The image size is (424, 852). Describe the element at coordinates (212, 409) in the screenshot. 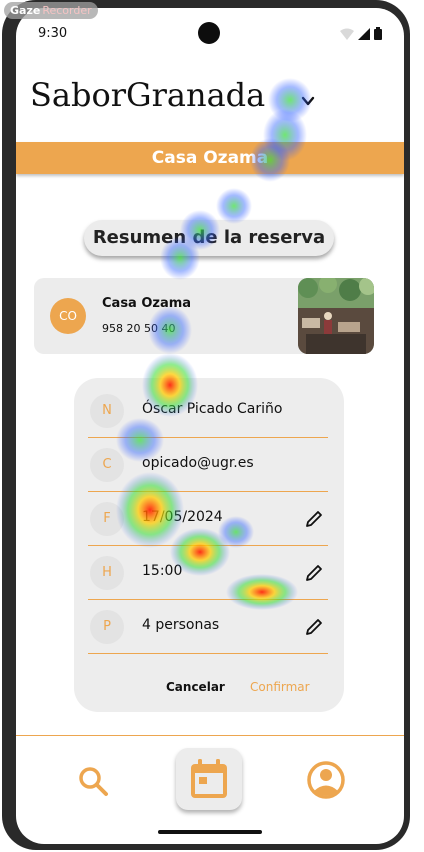

I see `name-value: Óscar Picado Cariño` at that location.